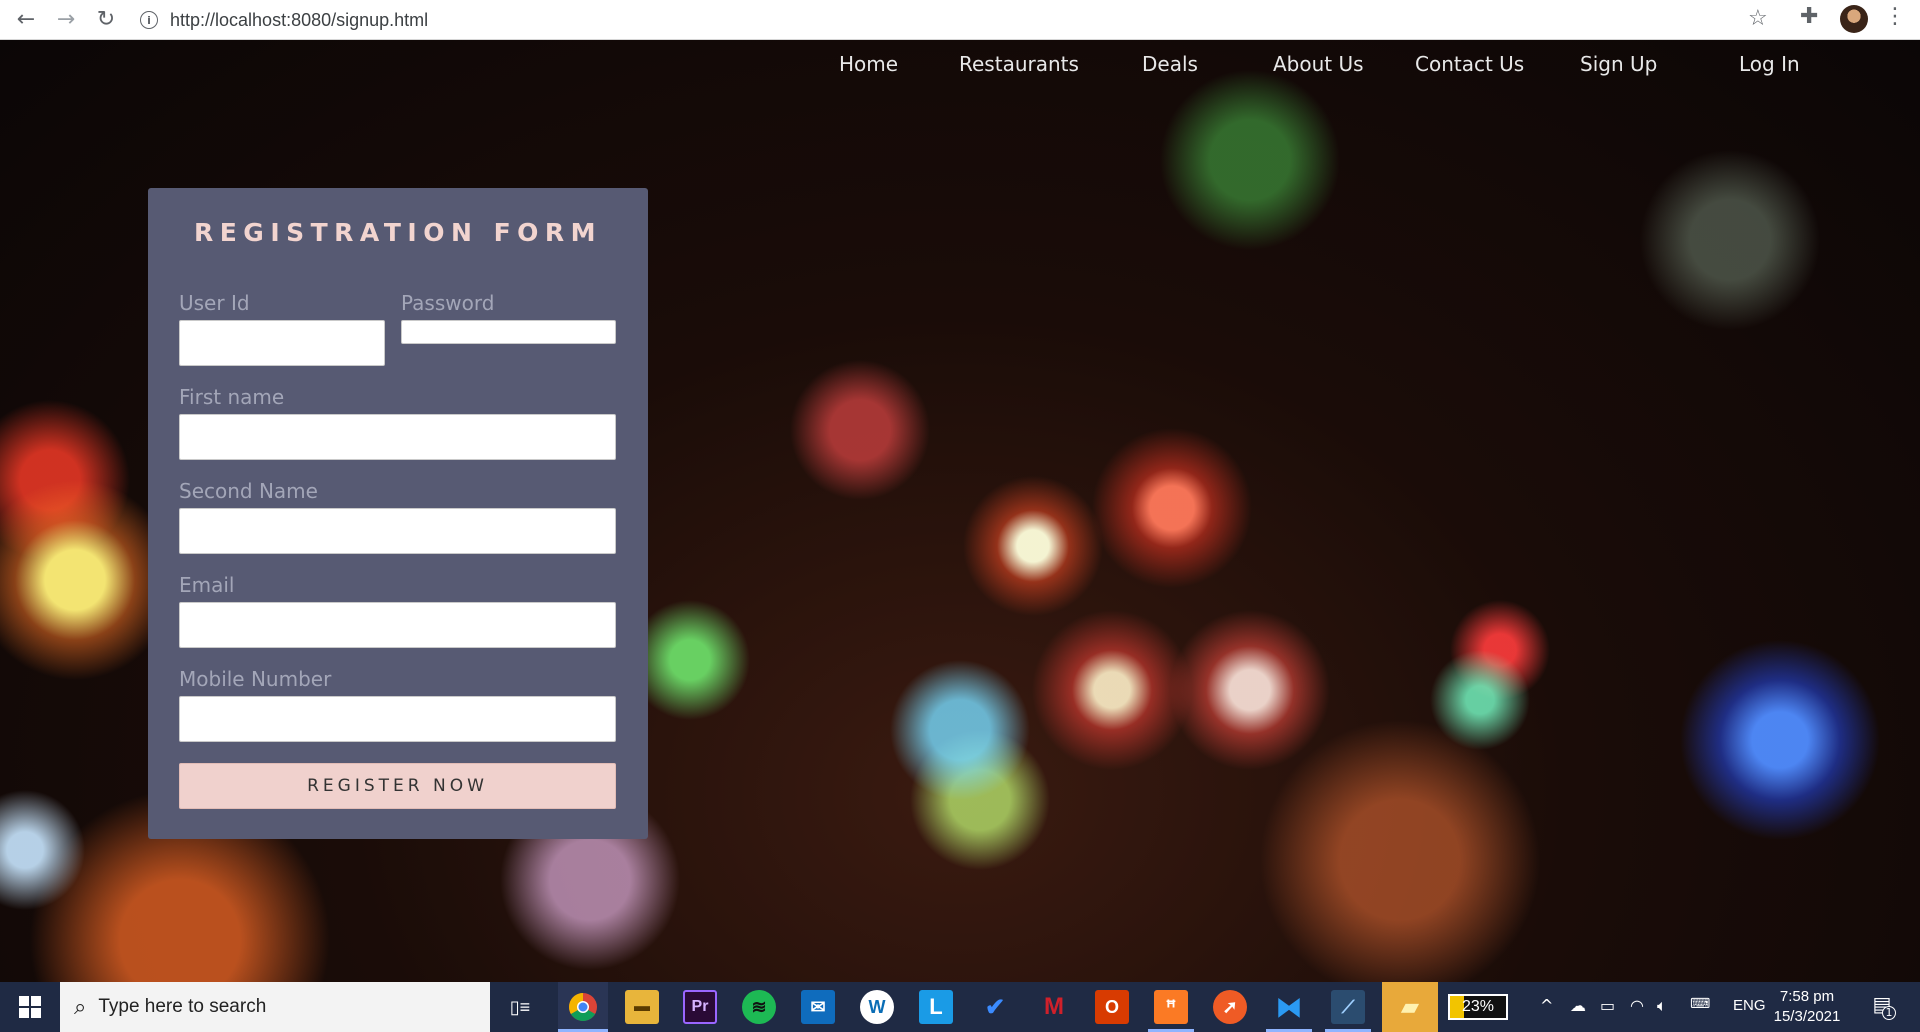 The height and width of the screenshot is (1032, 1920). Describe the element at coordinates (275, 1007) in the screenshot. I see `taskbar-search: ⌕ Type here to search` at that location.